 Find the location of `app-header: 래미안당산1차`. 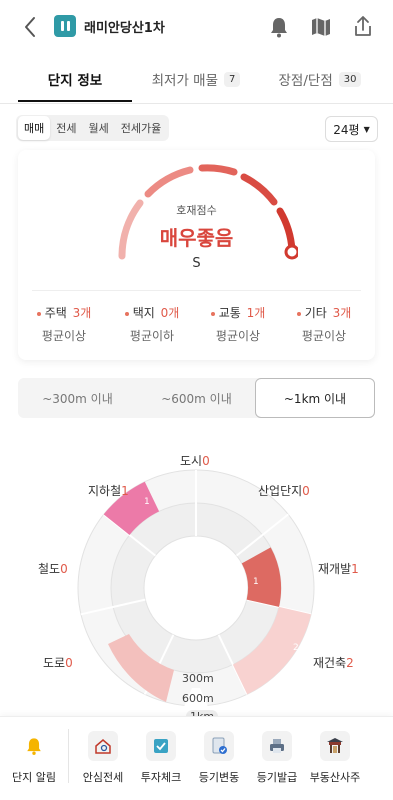

app-header: 래미안당산1차 is located at coordinates (196, 27).